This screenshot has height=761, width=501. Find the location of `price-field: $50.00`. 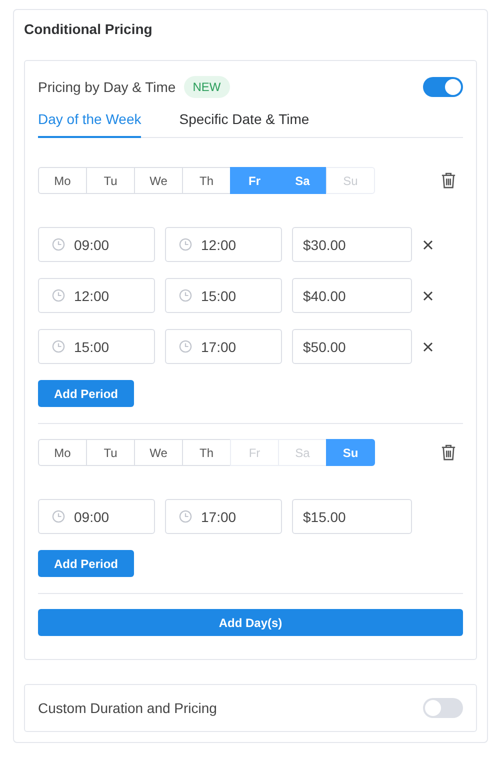

price-field: $50.00 is located at coordinates (352, 346).